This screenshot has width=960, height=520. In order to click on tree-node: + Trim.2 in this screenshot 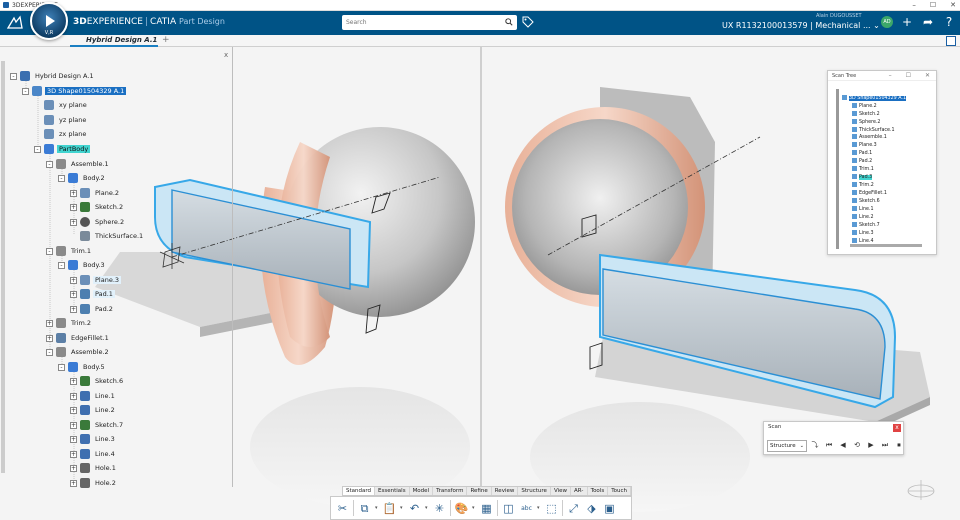, I will do `click(69, 323)`.